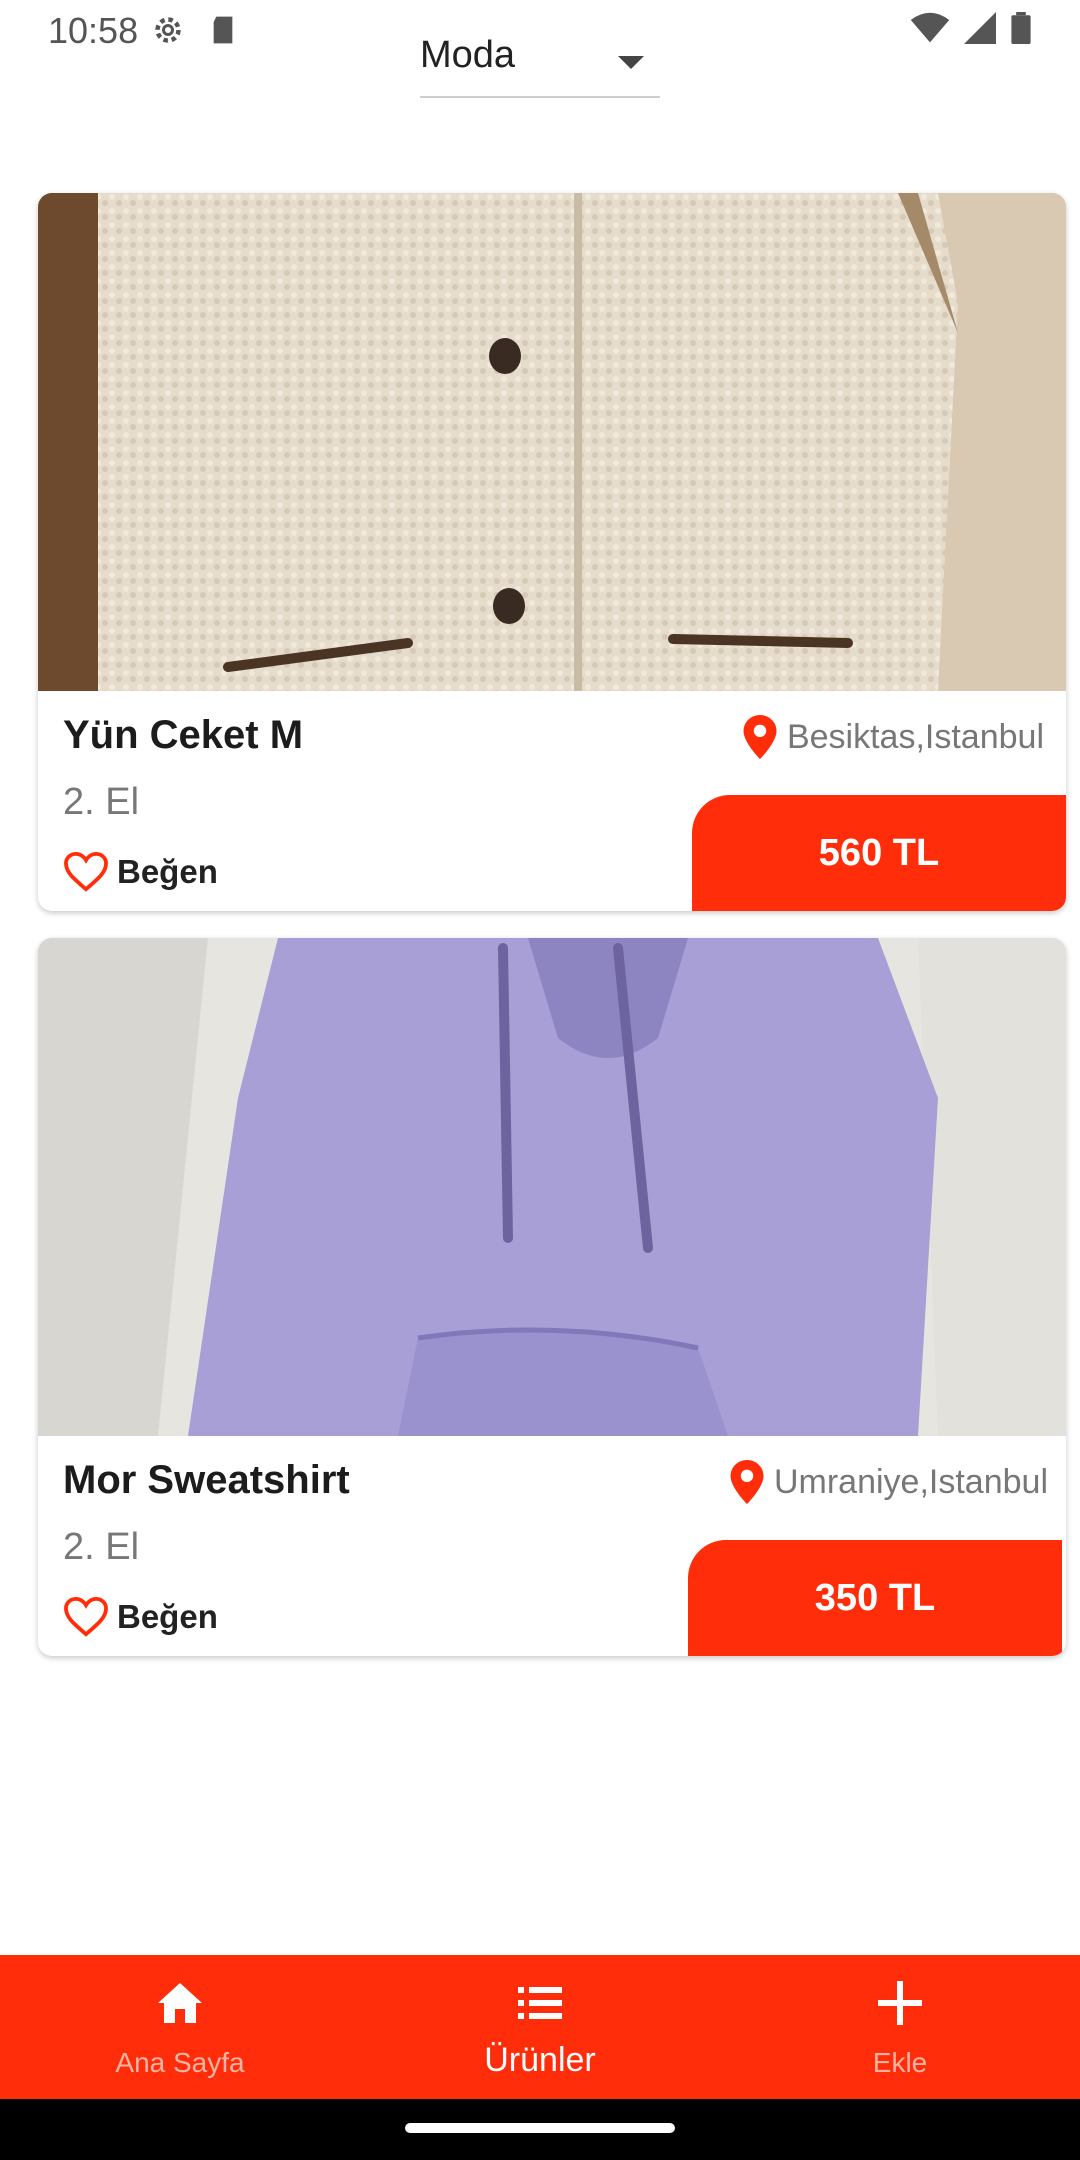 The height and width of the screenshot is (2160, 1080). Describe the element at coordinates (980, 28) in the screenshot. I see `cell-signal-icon` at that location.